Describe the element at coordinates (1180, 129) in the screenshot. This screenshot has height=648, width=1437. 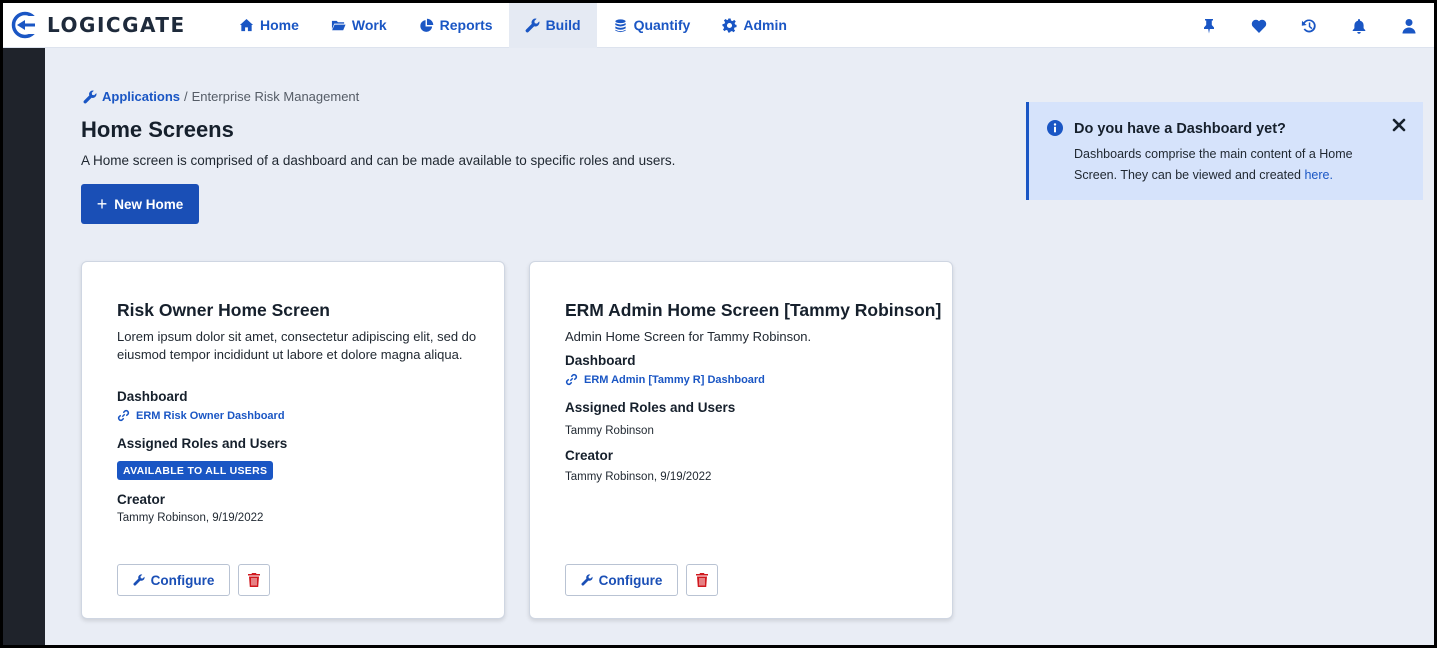
I see `info-title: Do you have a Dashboard yet?` at that location.